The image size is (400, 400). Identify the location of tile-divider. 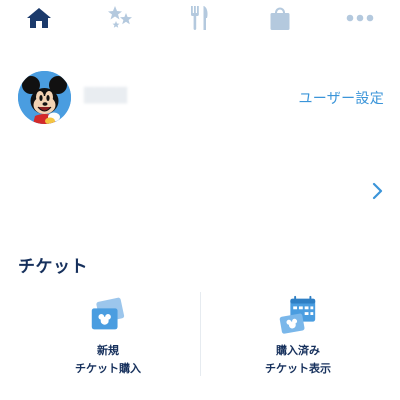
(200, 334).